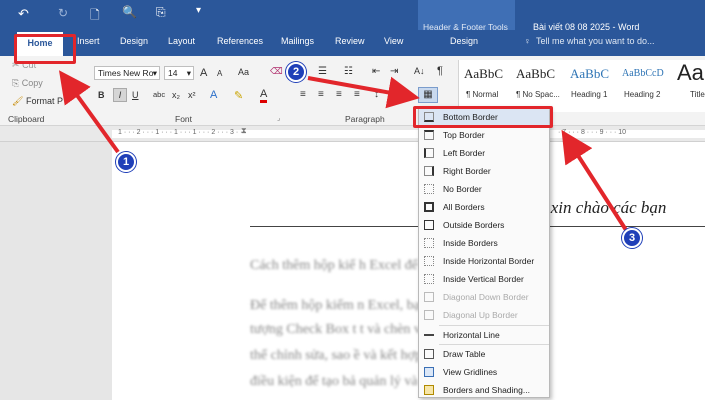 The image size is (705, 400). What do you see at coordinates (126, 162) in the screenshot?
I see `step-badge-1: 1` at bounding box center [126, 162].